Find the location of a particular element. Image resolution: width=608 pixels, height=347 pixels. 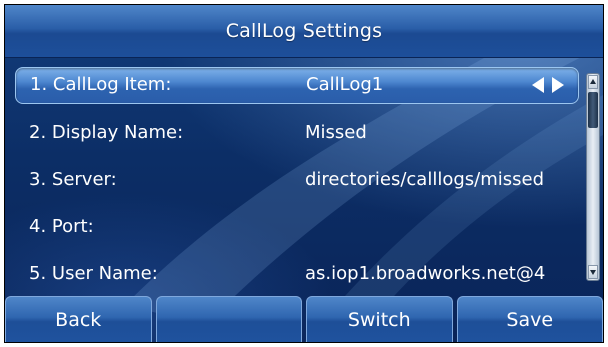

setting-row-user-name: 5. User Name: 4@as.iop1.broadworks.net is located at coordinates (296, 274).